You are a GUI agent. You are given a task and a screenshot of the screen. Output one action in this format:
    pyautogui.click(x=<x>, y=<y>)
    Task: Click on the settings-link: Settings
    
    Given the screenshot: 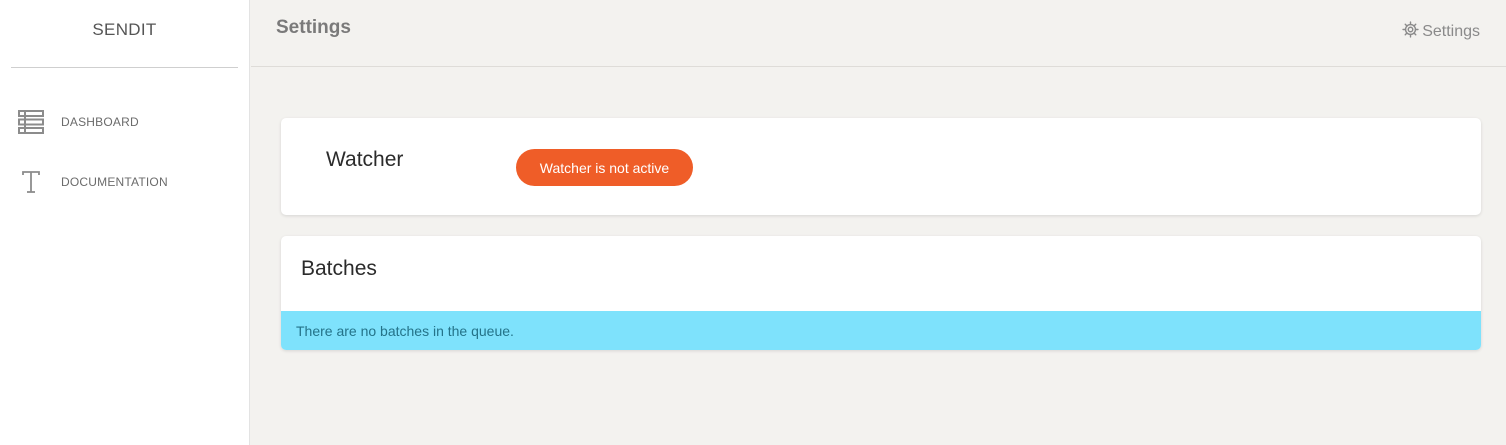 What is the action you would take?
    pyautogui.click(x=1441, y=32)
    